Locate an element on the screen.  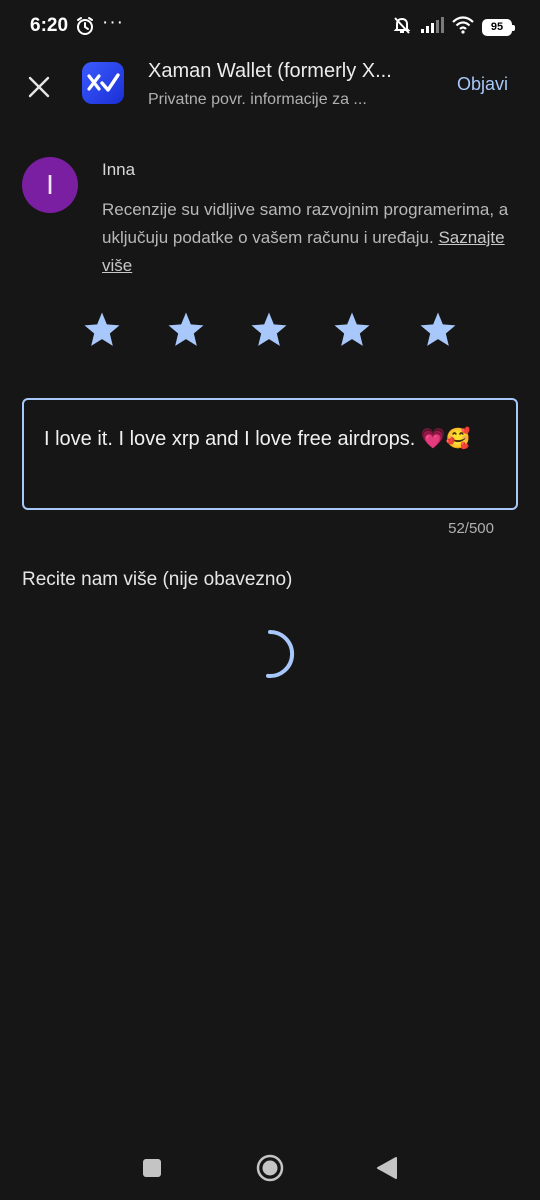
wifi-icon is located at coordinates (463, 27).